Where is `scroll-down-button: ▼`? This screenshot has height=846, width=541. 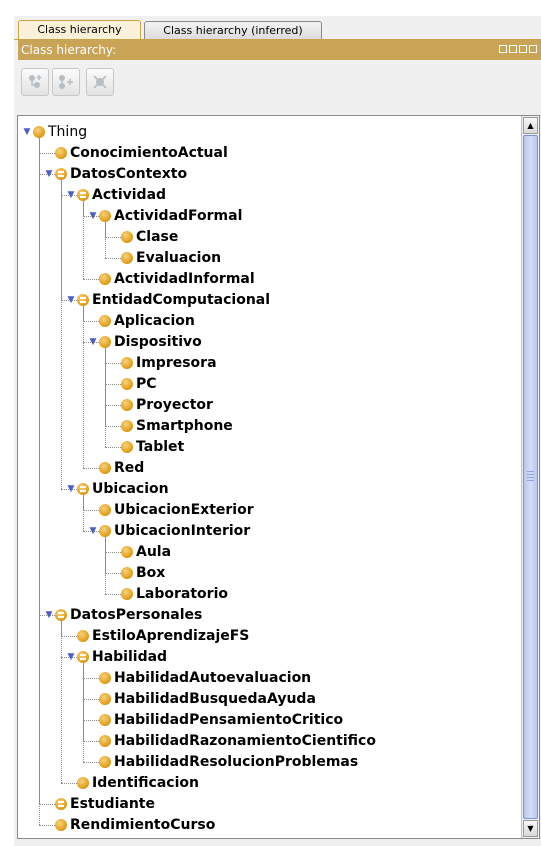
scroll-down-button: ▼ is located at coordinates (530, 828).